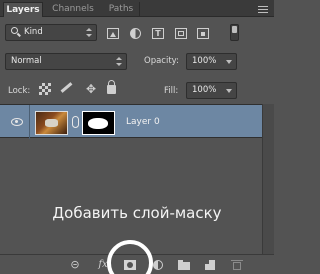 The height and width of the screenshot is (274, 320). Describe the element at coordinates (161, 61) in the screenshot. I see `opacity-label: Opacity:` at that location.